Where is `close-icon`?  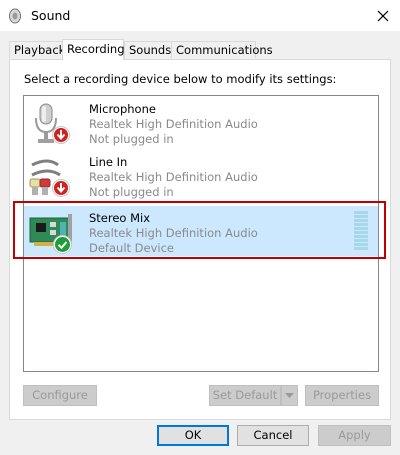 close-icon is located at coordinates (383, 15).